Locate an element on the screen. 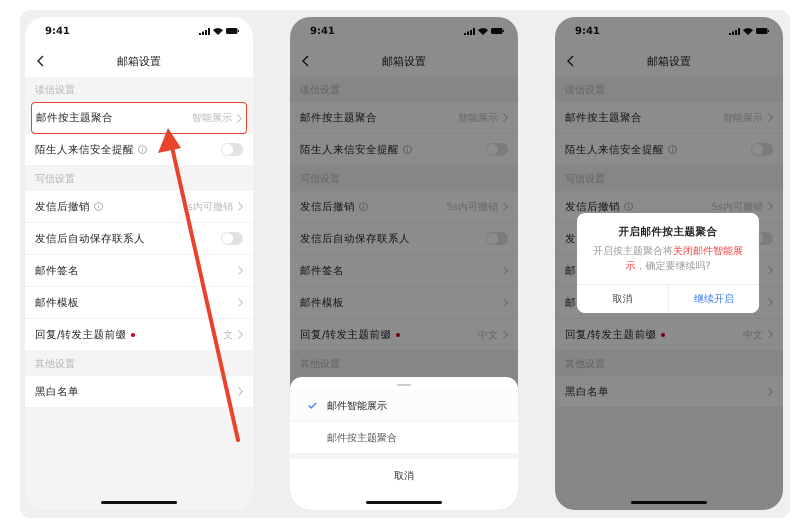 The width and height of the screenshot is (810, 526). section-header: 其他设置 is located at coordinates (55, 364).